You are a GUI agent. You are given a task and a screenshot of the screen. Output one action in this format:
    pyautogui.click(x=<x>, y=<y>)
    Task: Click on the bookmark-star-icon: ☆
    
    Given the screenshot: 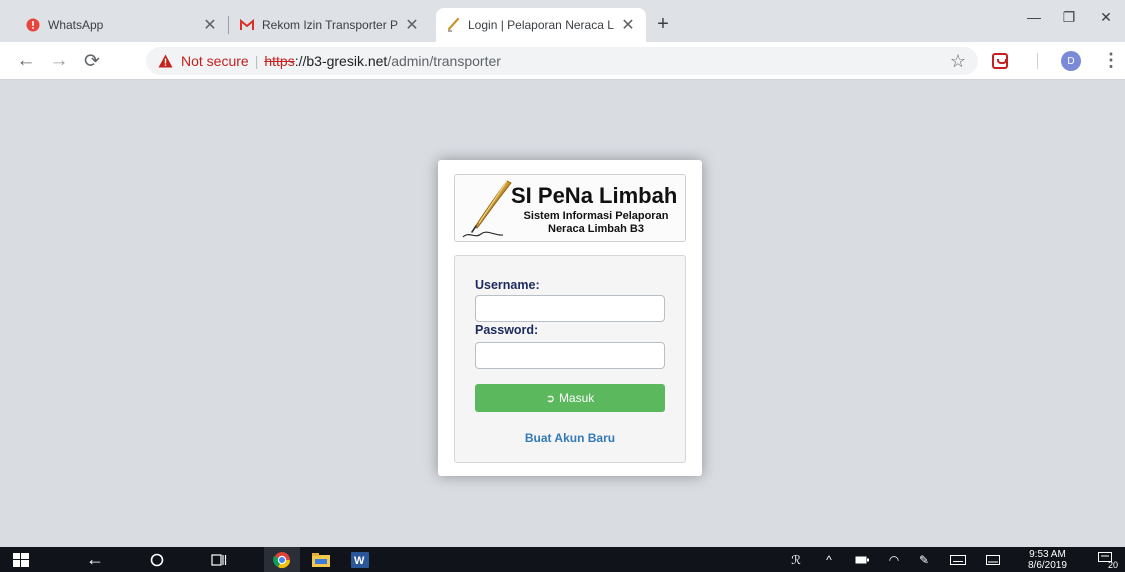 What is the action you would take?
    pyautogui.click(x=958, y=61)
    